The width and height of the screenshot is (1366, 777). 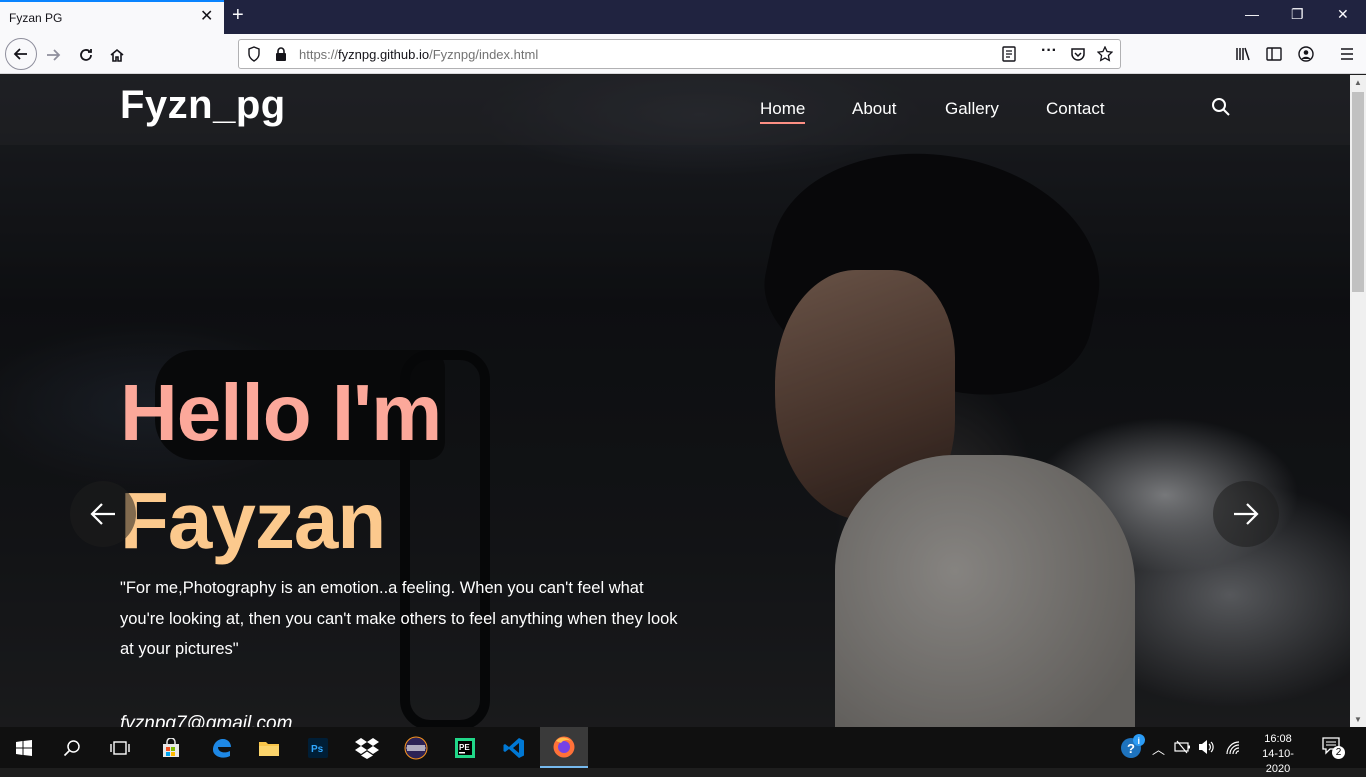 I want to click on arrow-left-icon, so click(x=102, y=514).